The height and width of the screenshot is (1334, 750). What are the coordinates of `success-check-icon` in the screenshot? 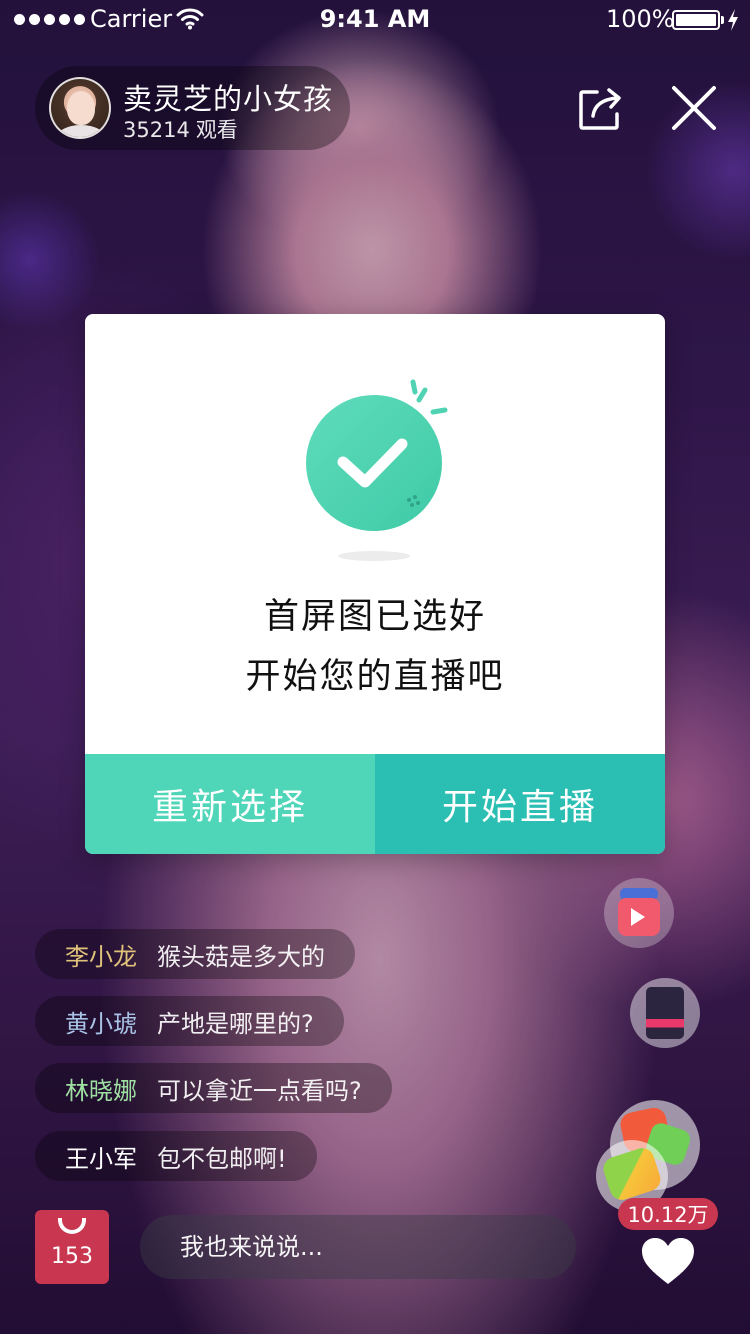 It's located at (377, 470).